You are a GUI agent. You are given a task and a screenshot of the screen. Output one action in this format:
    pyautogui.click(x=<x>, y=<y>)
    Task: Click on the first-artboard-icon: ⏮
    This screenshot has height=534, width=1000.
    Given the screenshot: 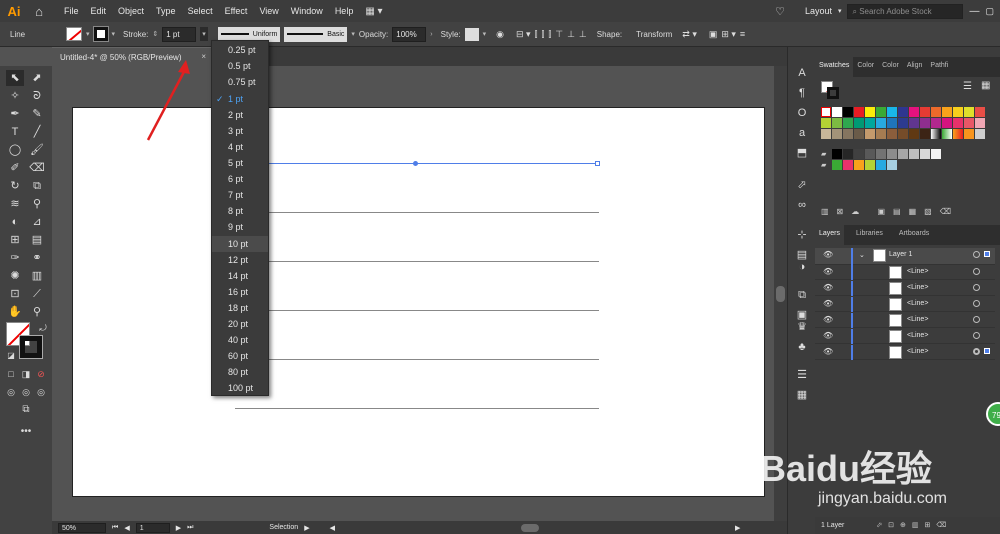 What is the action you would take?
    pyautogui.click(x=115, y=528)
    